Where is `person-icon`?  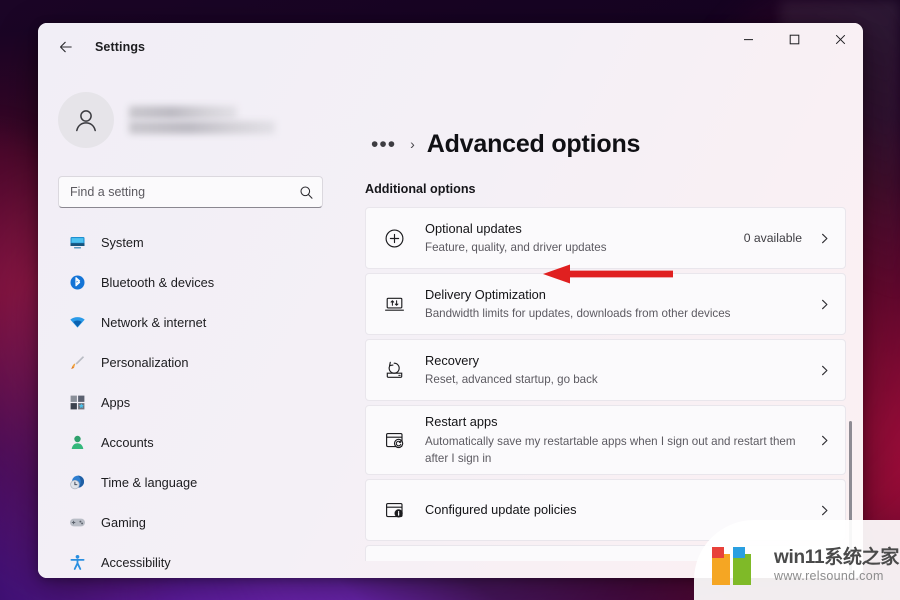
person-icon is located at coordinates (77, 443).